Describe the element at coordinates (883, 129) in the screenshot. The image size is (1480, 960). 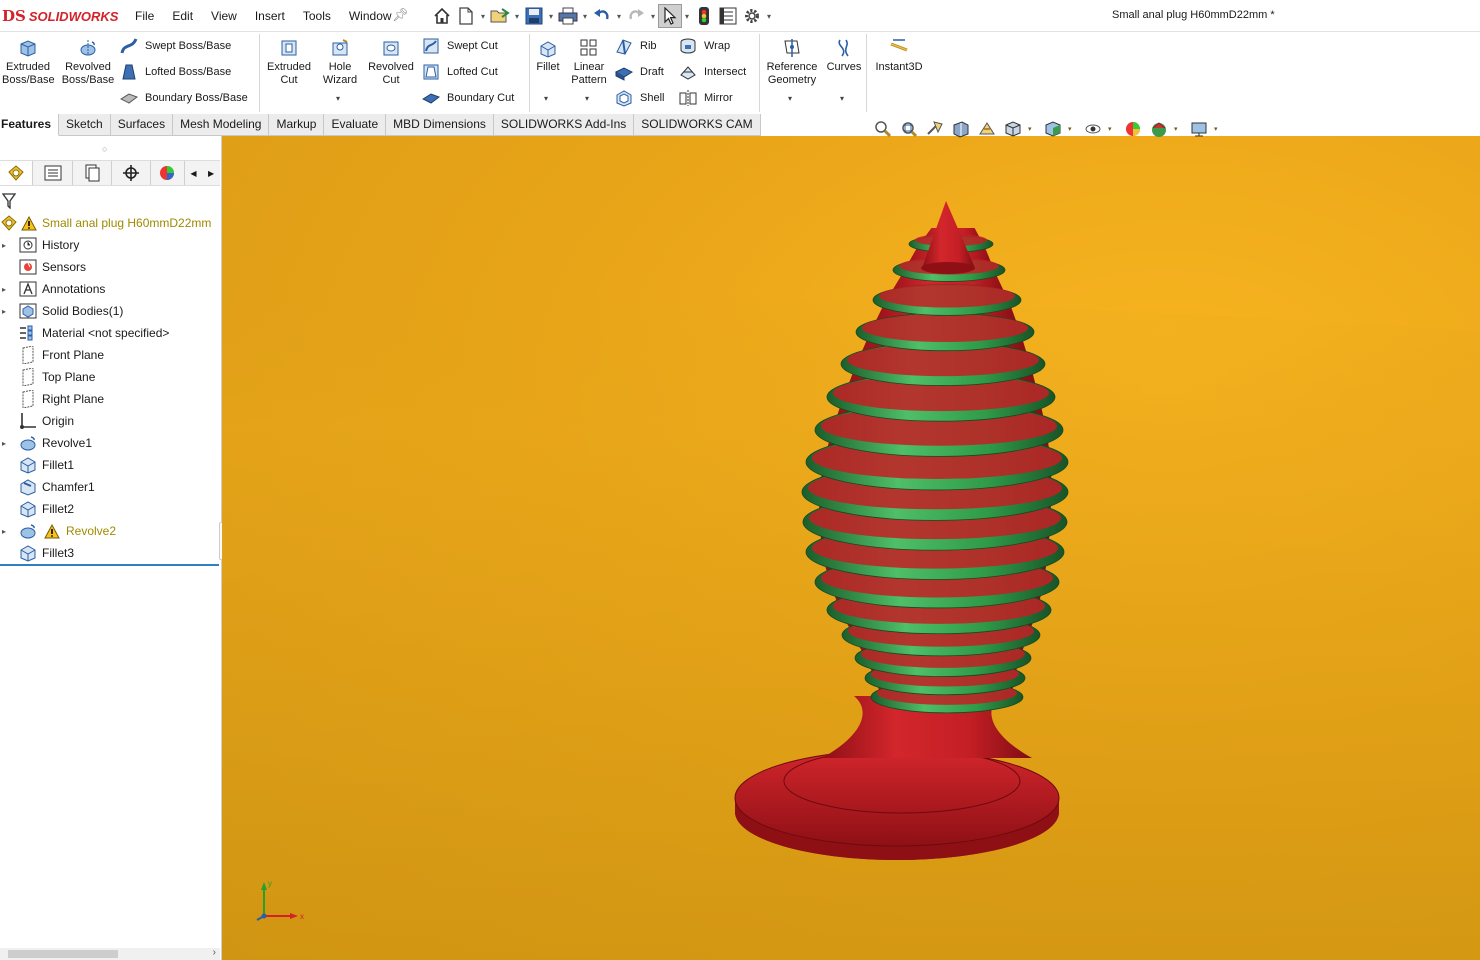
I see `zoom-to-fit-icon` at that location.